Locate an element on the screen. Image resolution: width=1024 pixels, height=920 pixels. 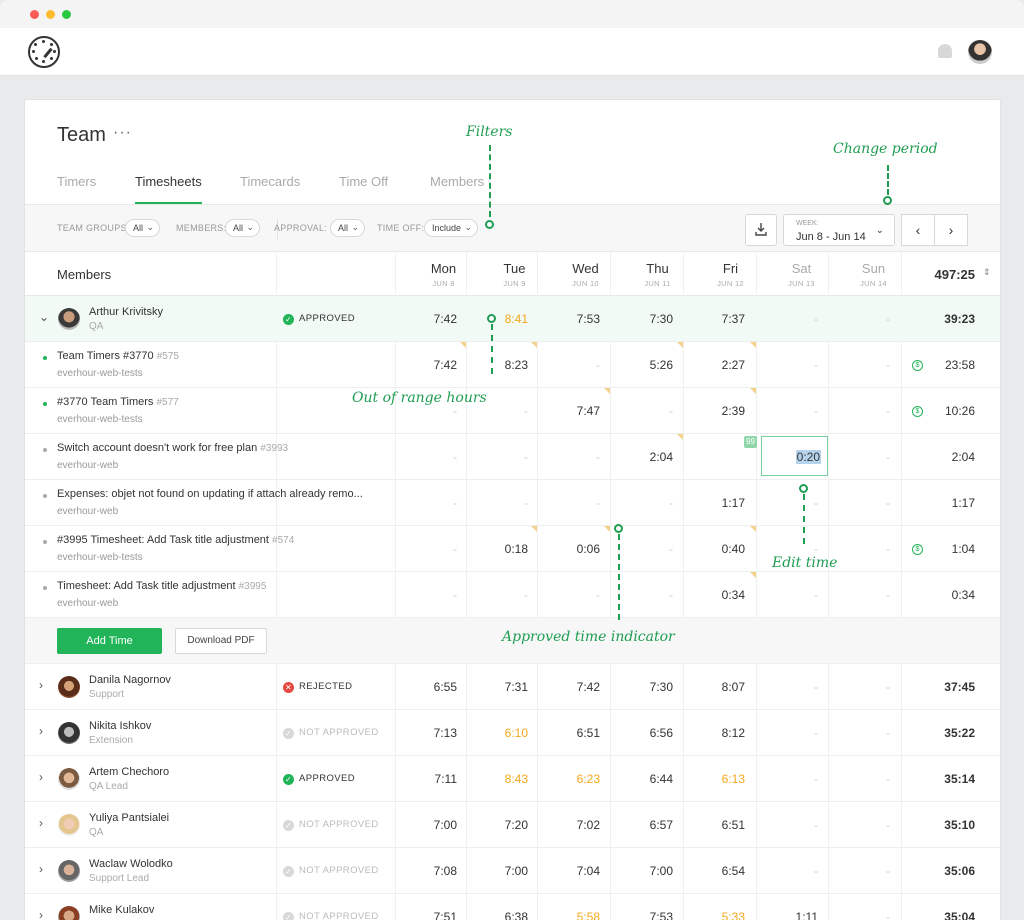
day-cell: 0:06 is located at coordinates (574, 549).